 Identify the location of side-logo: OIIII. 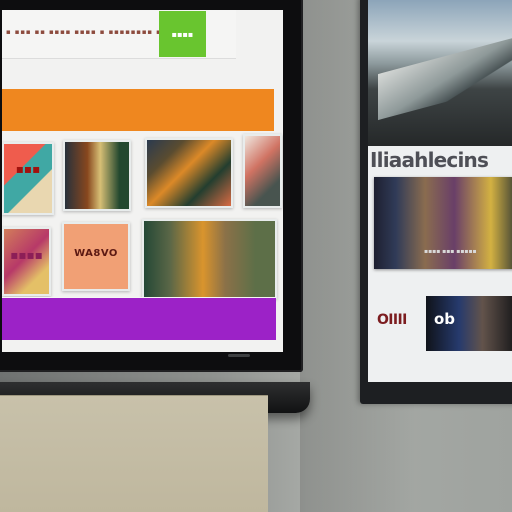
(392, 320).